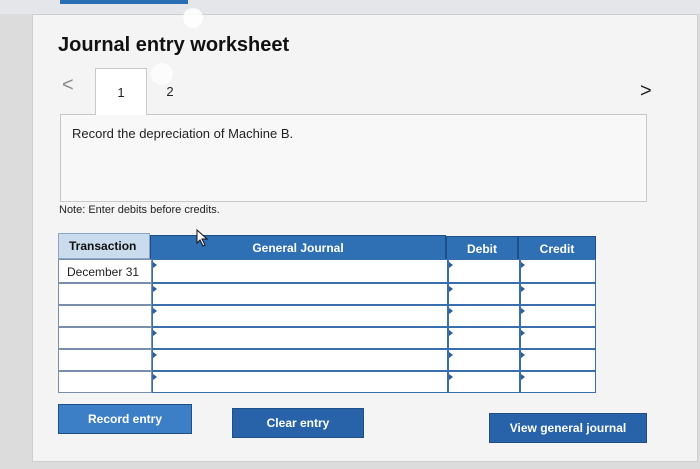  What do you see at coordinates (202, 238) in the screenshot?
I see `mouse-cursor-icon` at bounding box center [202, 238].